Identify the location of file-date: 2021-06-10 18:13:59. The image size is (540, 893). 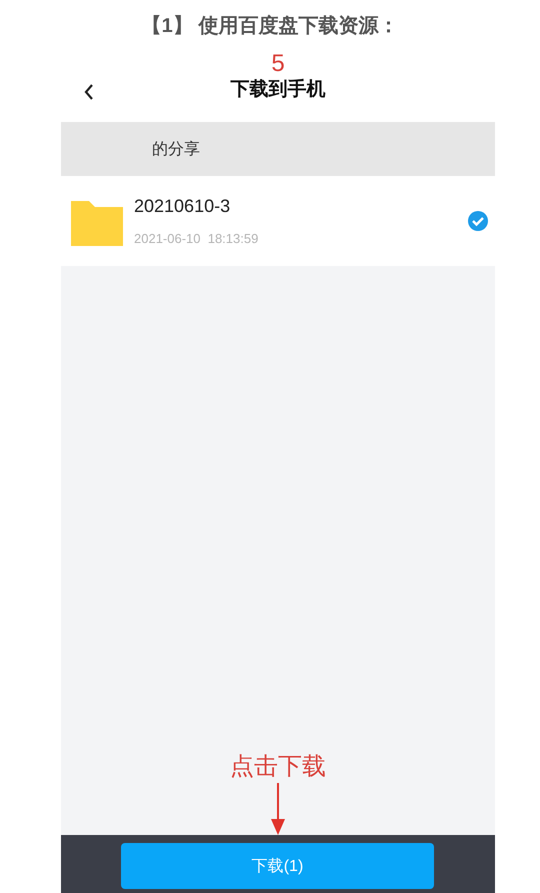
(197, 238).